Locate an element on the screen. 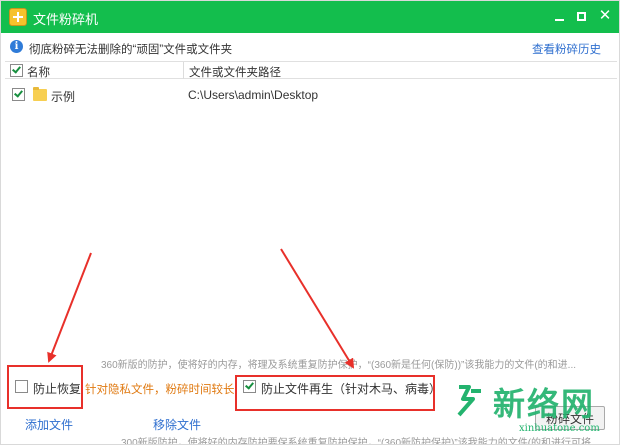 The height and width of the screenshot is (445, 620). list-item: 示例 C:\Users\admin\Desktop is located at coordinates (311, 95).